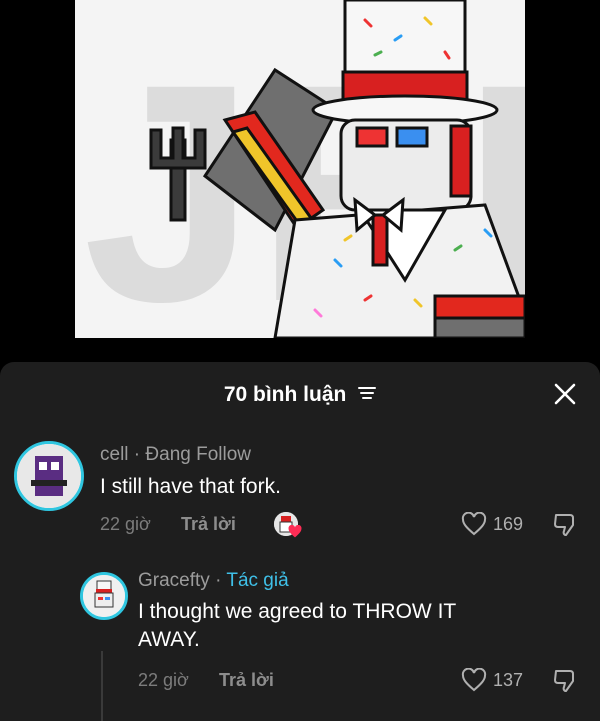 The height and width of the screenshot is (721, 600). Describe the element at coordinates (474, 680) in the screenshot. I see `heart-icon` at that location.